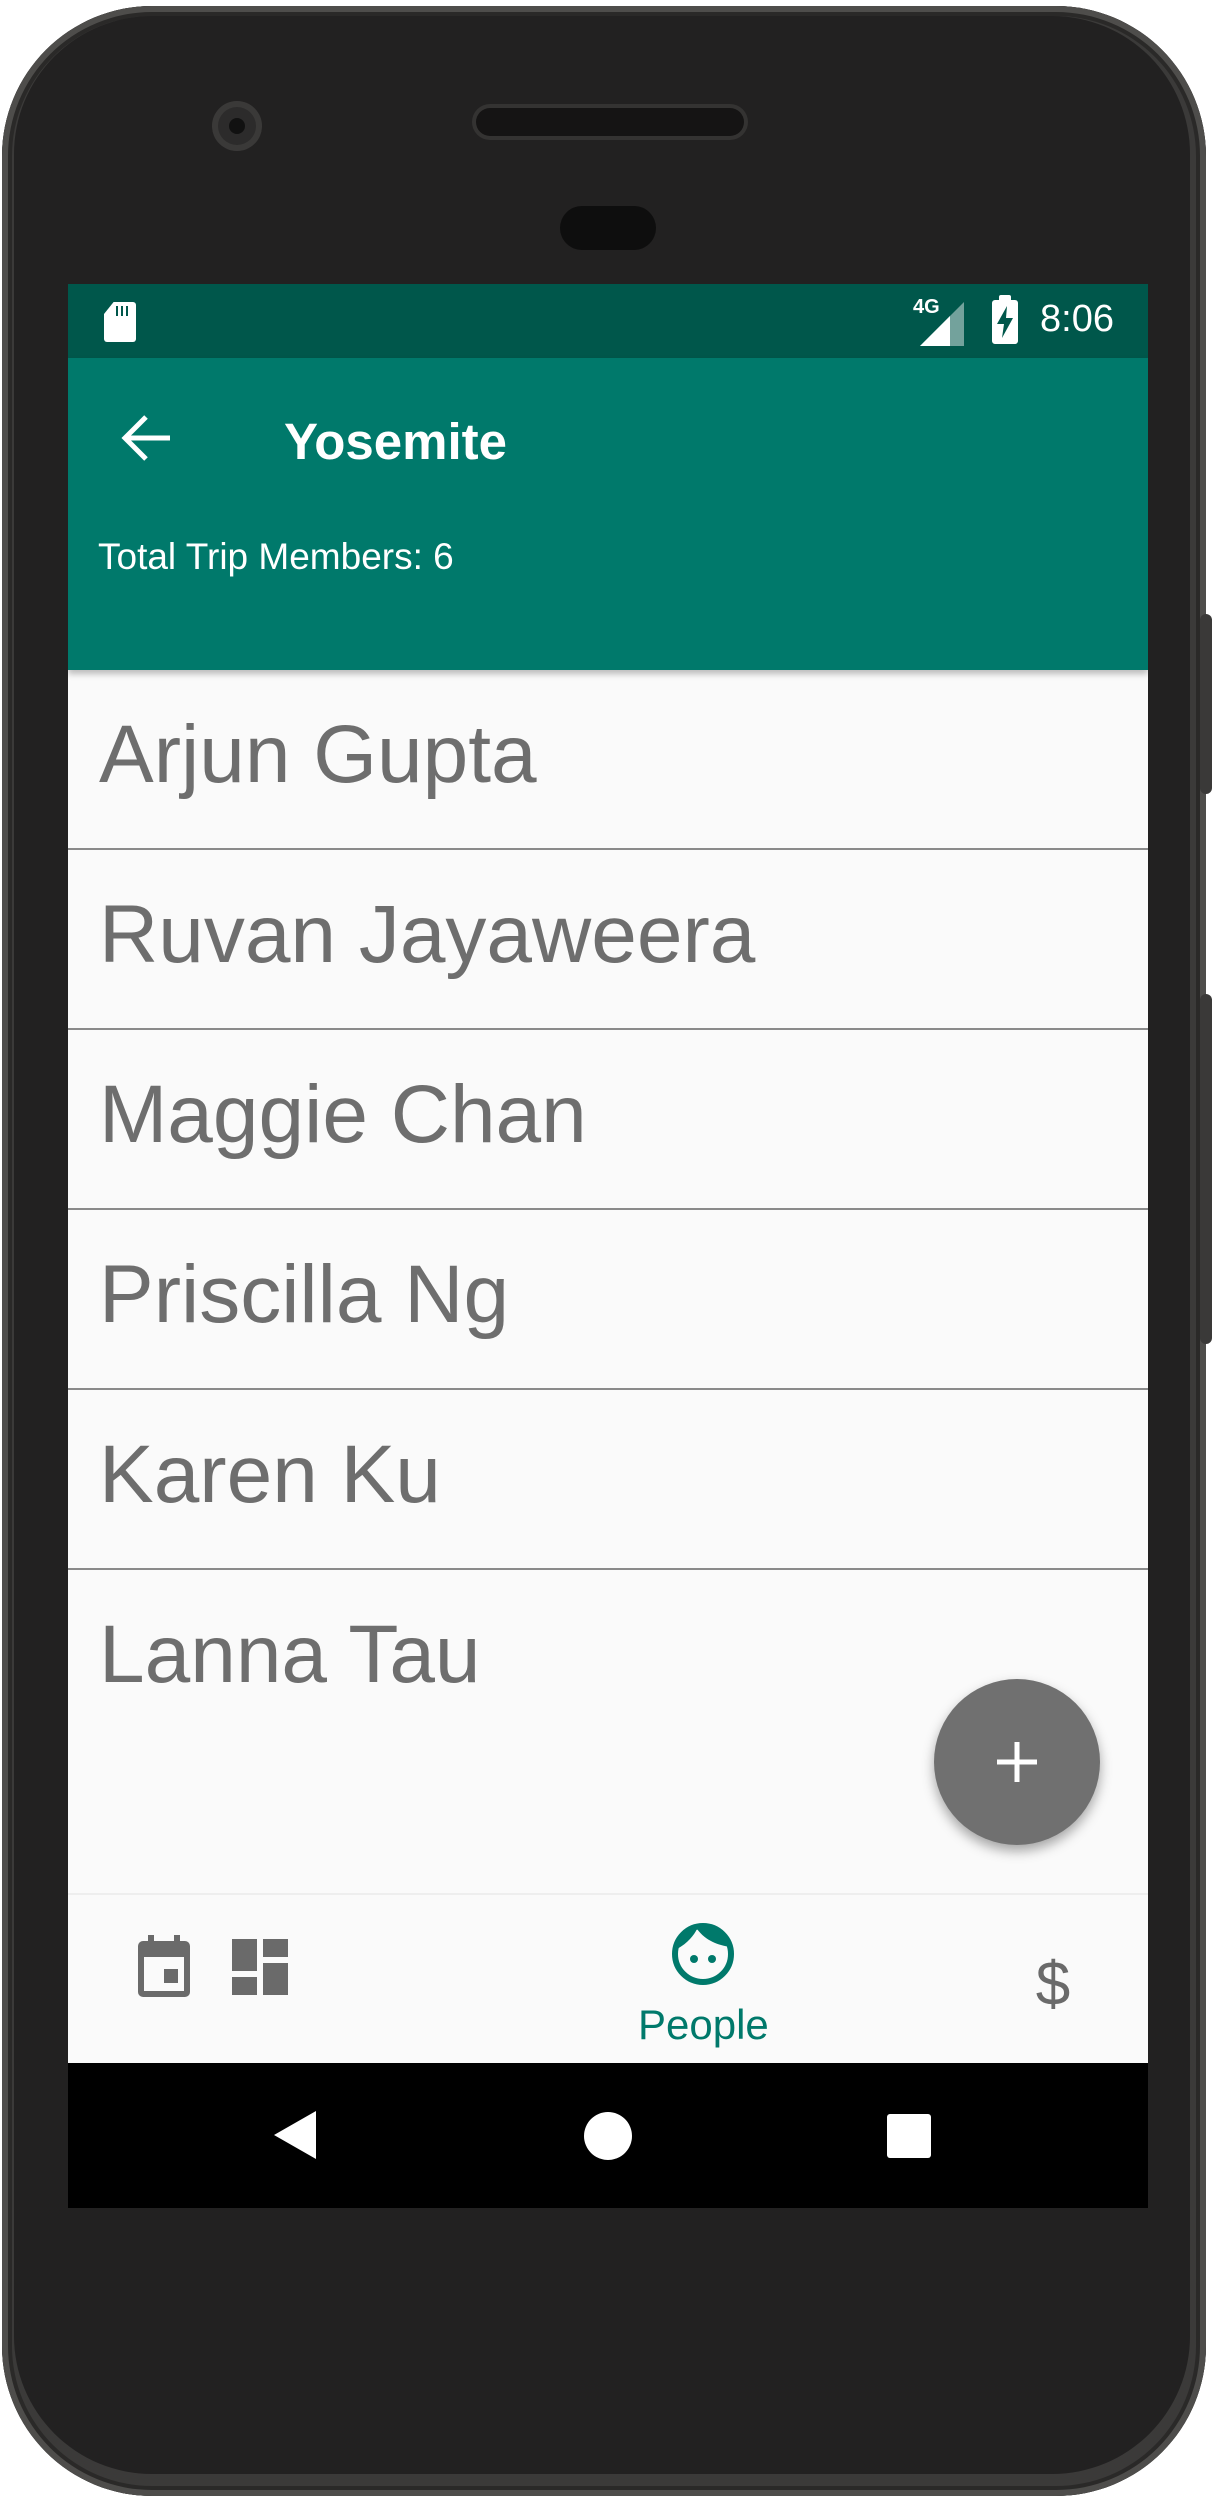 Image resolution: width=1226 pixels, height=2502 pixels. Describe the element at coordinates (610, 122) in the screenshot. I see `earpiece-speaker` at that location.